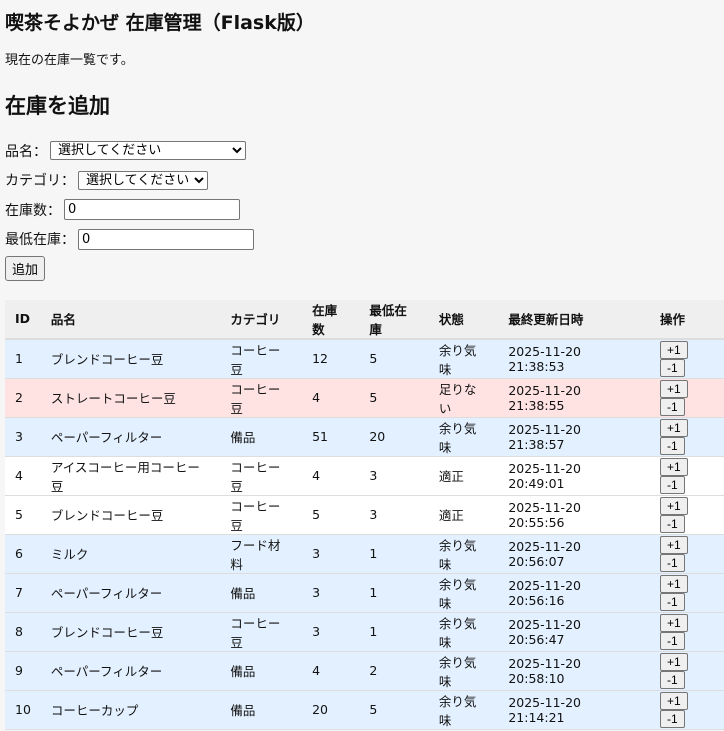 This screenshot has height=731, width=724. What do you see at coordinates (261, 319) in the screenshot?
I see `column-header: カテゴリ` at bounding box center [261, 319].